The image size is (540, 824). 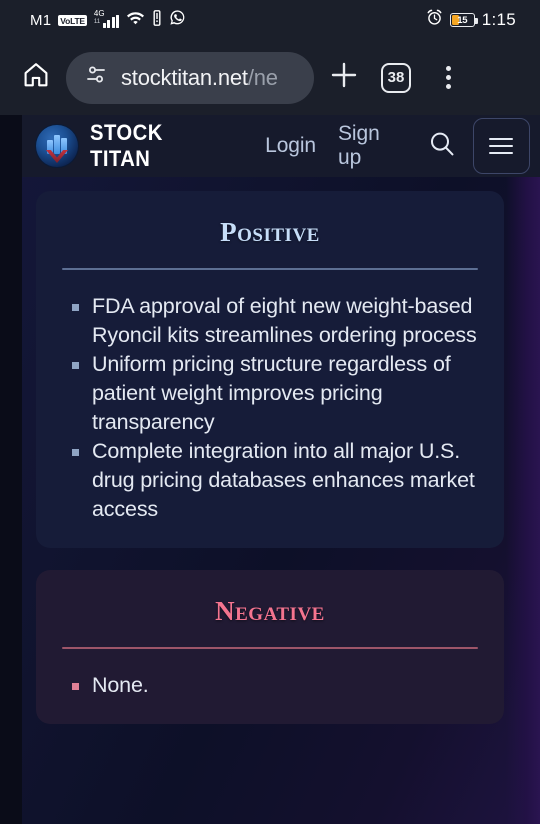 I want to click on positive-card-title: Positive, so click(x=270, y=232).